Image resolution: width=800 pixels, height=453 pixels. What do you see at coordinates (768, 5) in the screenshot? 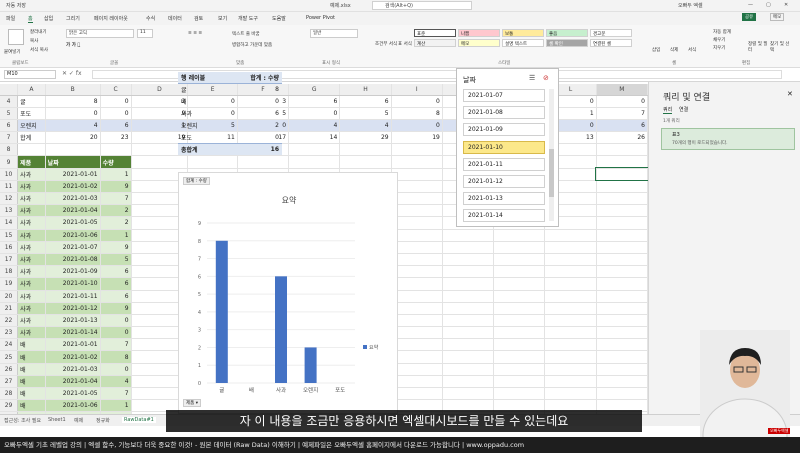
I see `maximize-icon: ▢` at bounding box center [768, 5].